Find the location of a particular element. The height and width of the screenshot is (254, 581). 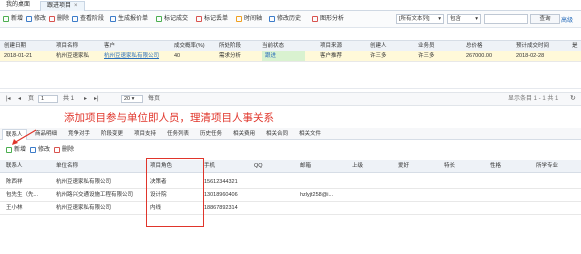

mark-lost-label: 标记丢单 is located at coordinates (216, 19).